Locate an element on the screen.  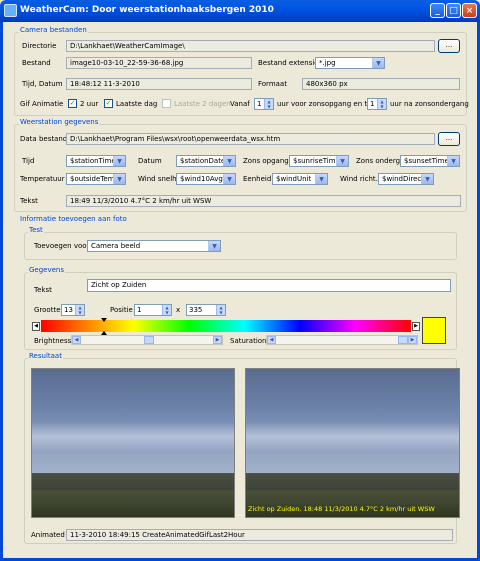
unit-dropdown: $windUnit ▼ is located at coordinates (300, 179).